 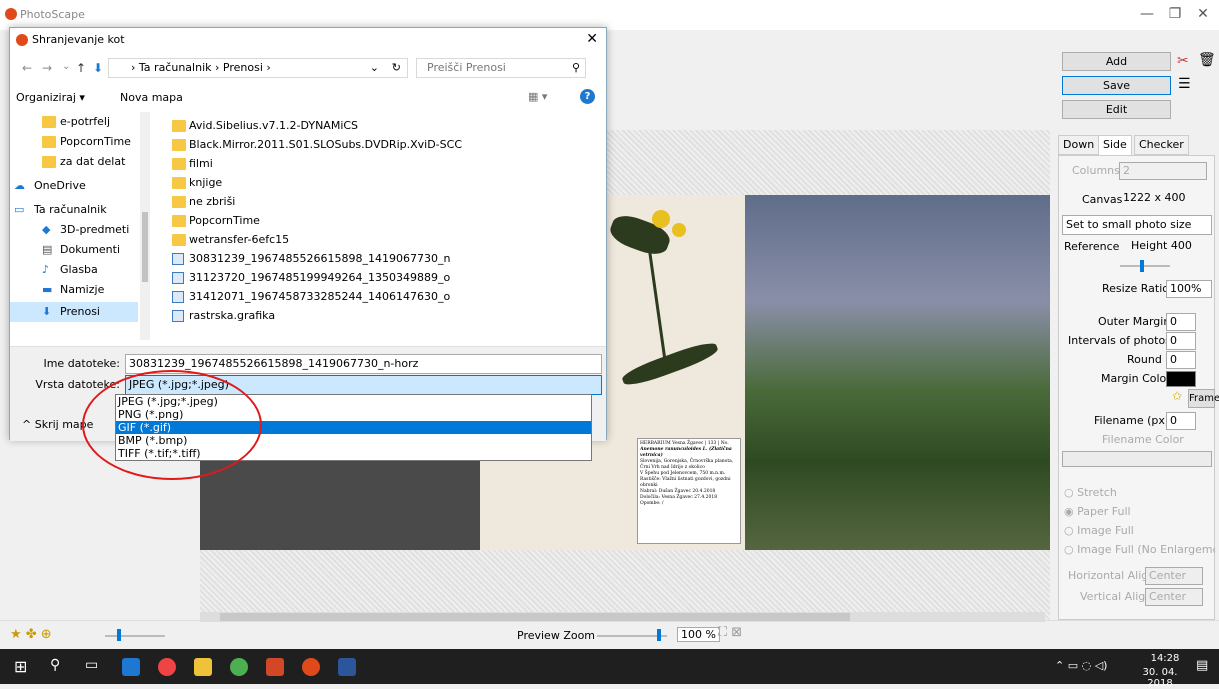 I want to click on tab-side: Side, so click(x=1115, y=145).